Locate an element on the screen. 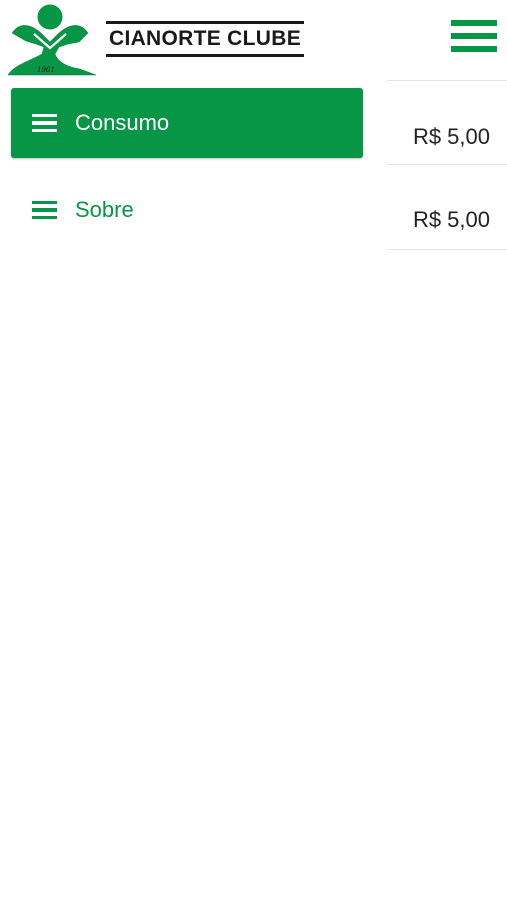  logo-year: 1961 is located at coordinates (46, 70).